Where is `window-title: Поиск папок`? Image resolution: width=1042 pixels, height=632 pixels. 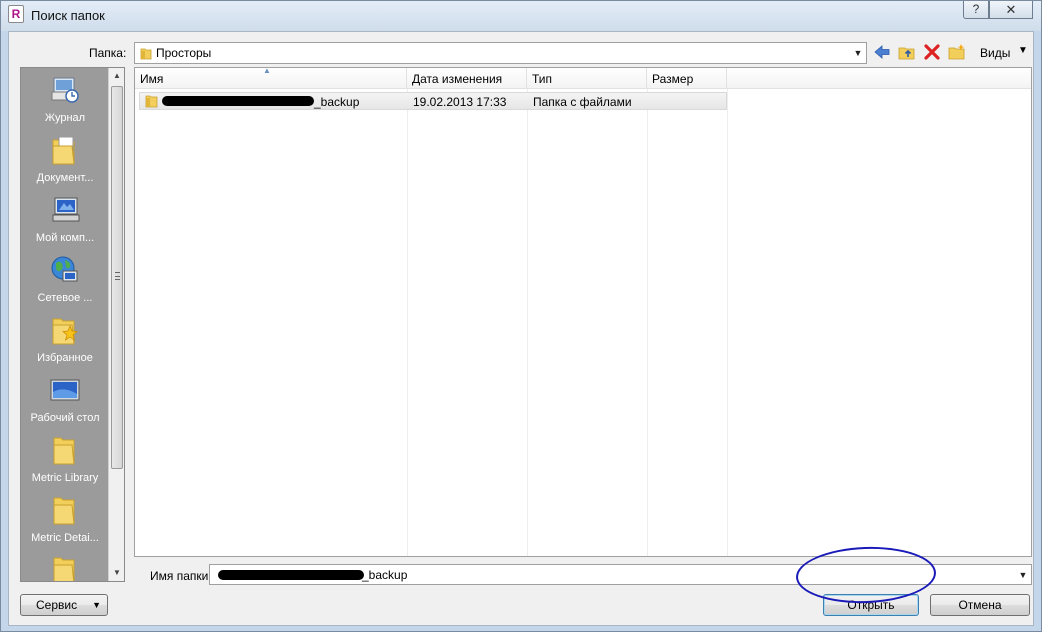 window-title: Поиск папок is located at coordinates (68, 15).